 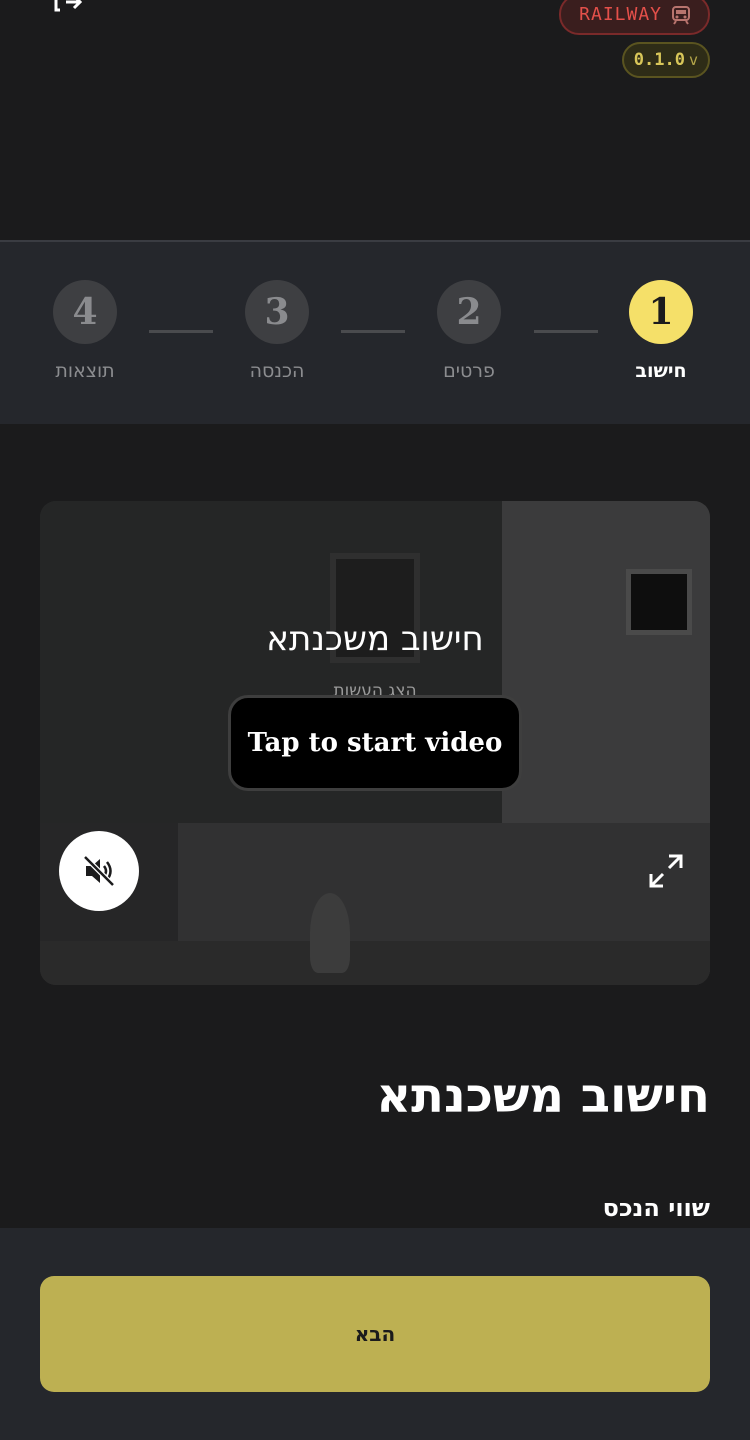 I want to click on volume-muted-icon, so click(x=99, y=871).